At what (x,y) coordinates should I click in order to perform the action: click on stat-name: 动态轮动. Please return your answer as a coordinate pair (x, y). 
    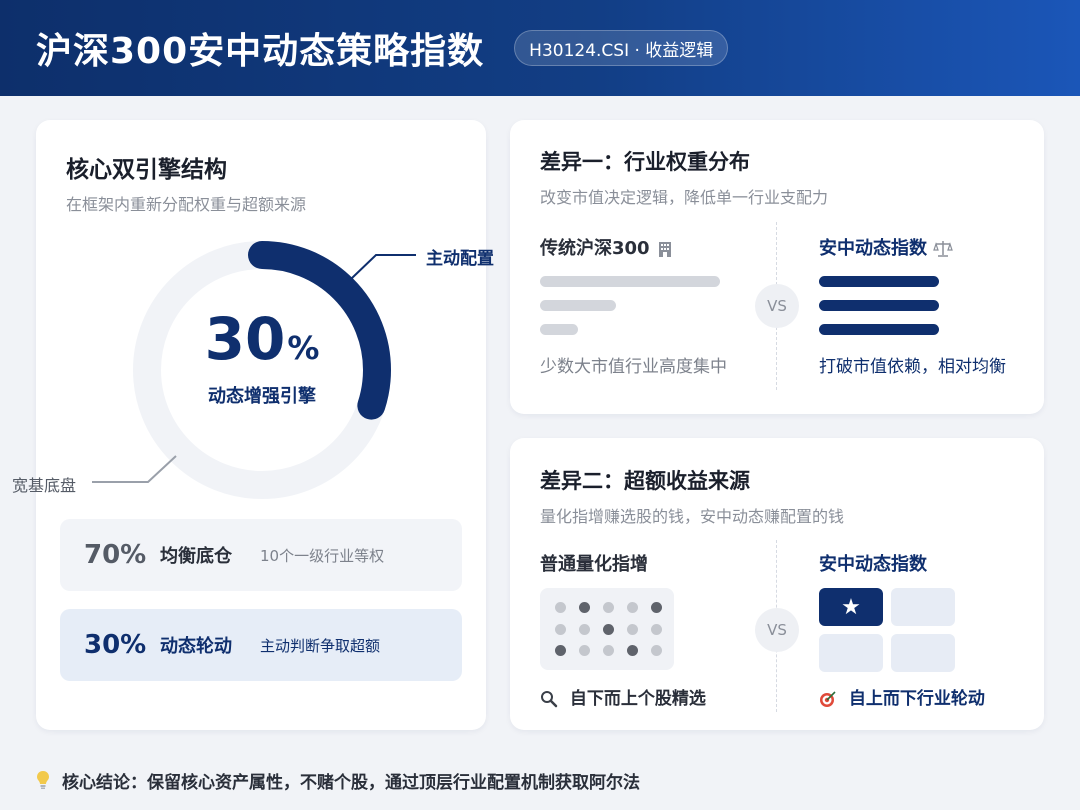
    Looking at the image, I should click on (196, 646).